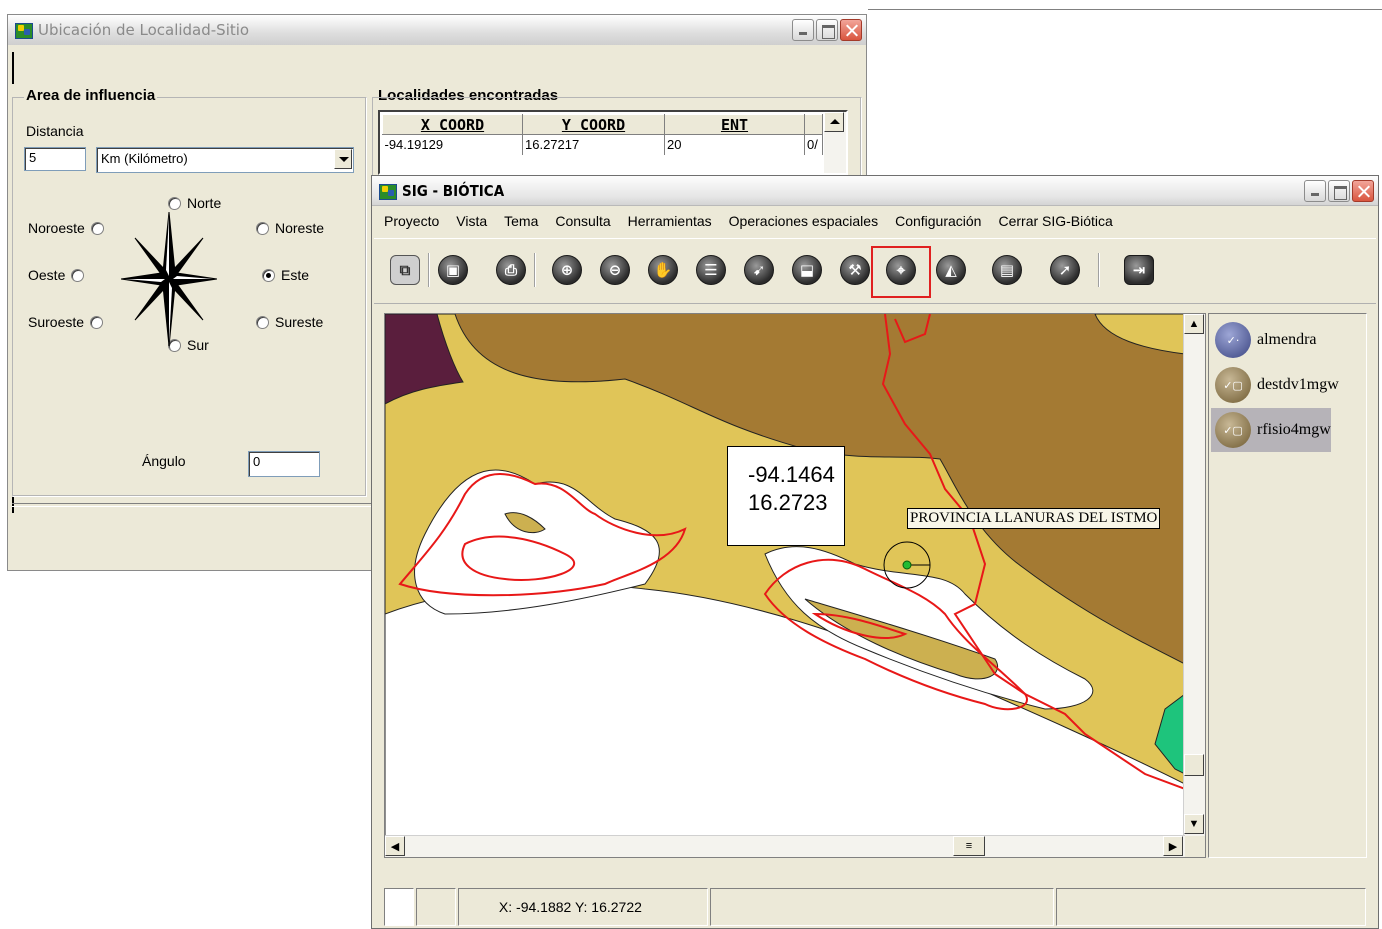 This screenshot has width=1382, height=929. Describe the element at coordinates (453, 270) in the screenshot. I see `save-icon: ▣` at that location.